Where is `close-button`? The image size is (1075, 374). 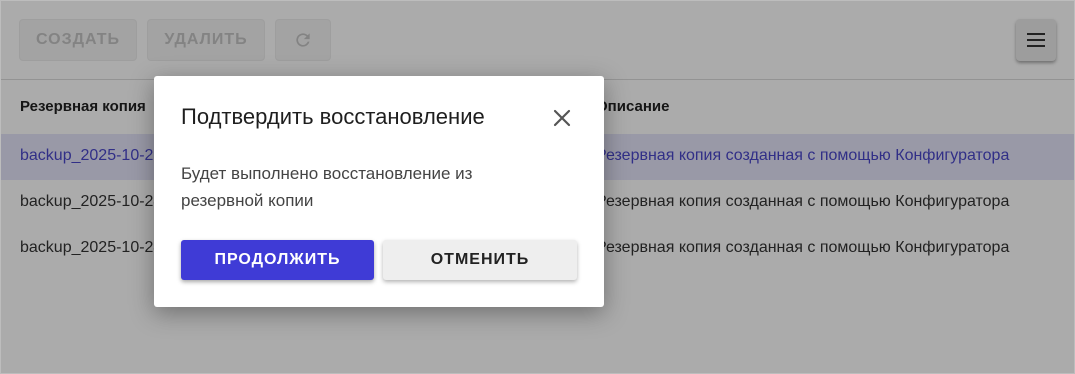 close-button is located at coordinates (562, 118).